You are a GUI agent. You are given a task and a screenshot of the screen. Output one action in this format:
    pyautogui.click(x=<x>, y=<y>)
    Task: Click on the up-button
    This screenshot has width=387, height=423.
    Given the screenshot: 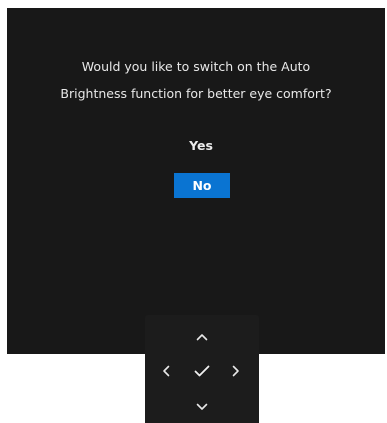 What is the action you would take?
    pyautogui.click(x=202, y=337)
    